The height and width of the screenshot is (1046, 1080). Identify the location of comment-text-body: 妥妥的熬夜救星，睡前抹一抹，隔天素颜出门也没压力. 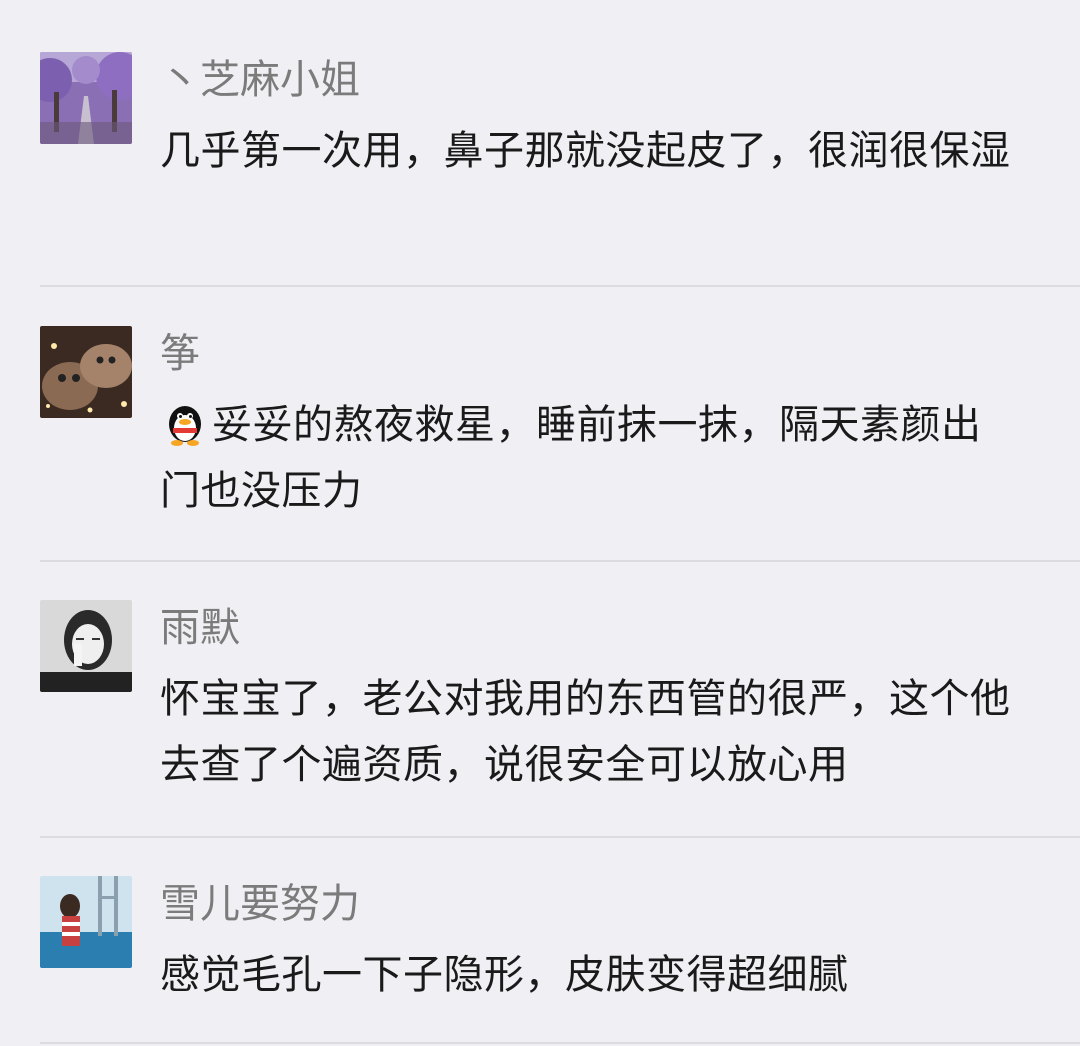
(571, 458).